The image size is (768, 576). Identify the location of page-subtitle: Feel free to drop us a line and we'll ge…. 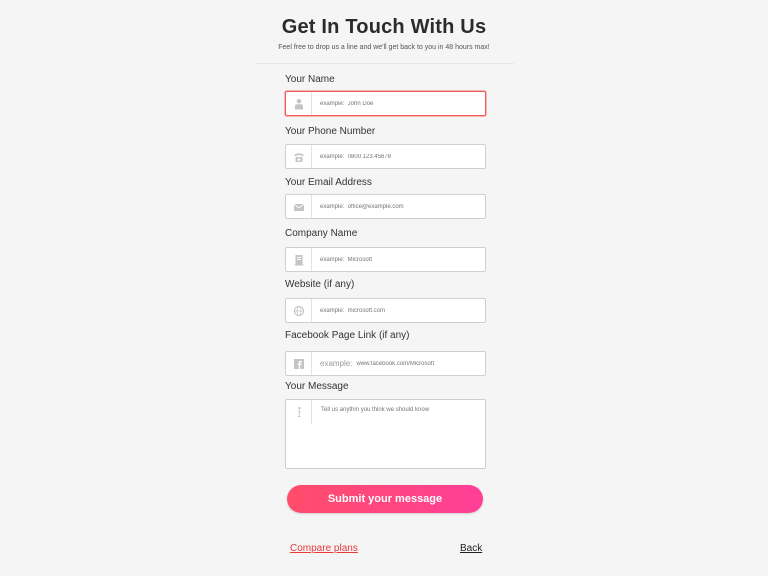
(384, 47).